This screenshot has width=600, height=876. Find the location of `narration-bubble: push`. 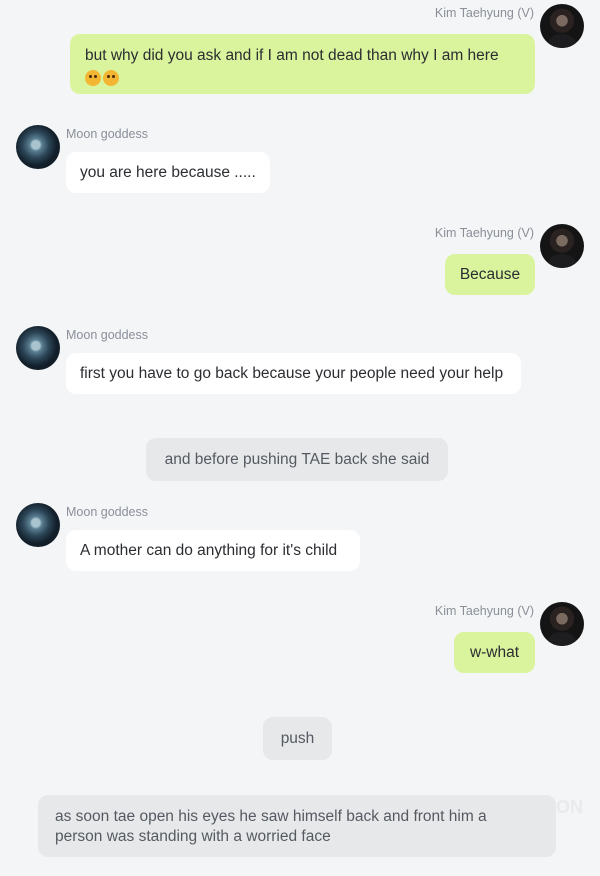

narration-bubble: push is located at coordinates (297, 738).